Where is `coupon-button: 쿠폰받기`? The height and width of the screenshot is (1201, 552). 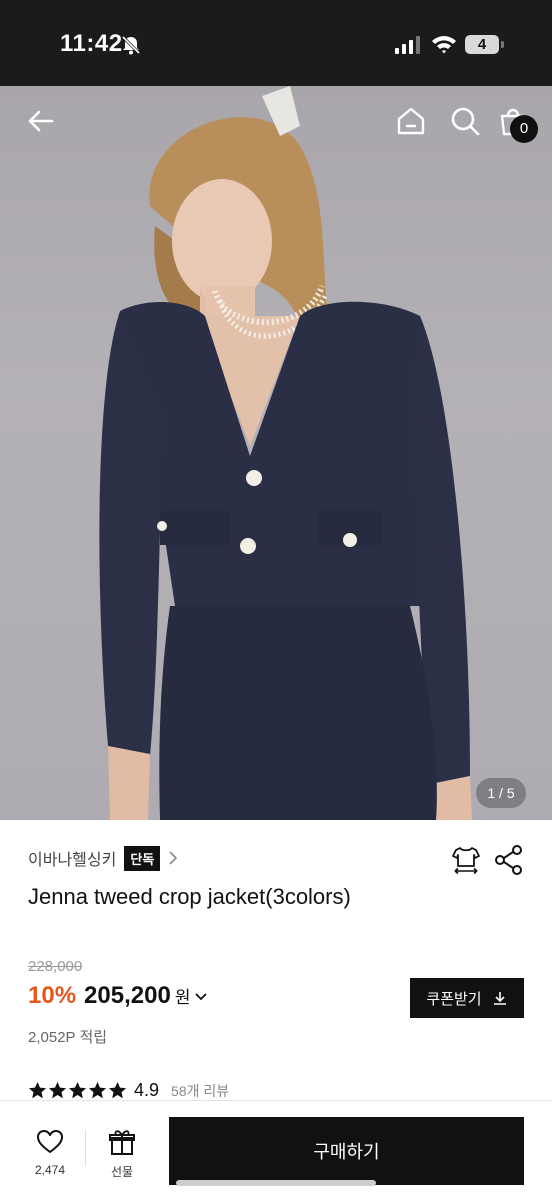 coupon-button: 쿠폰받기 is located at coordinates (467, 998).